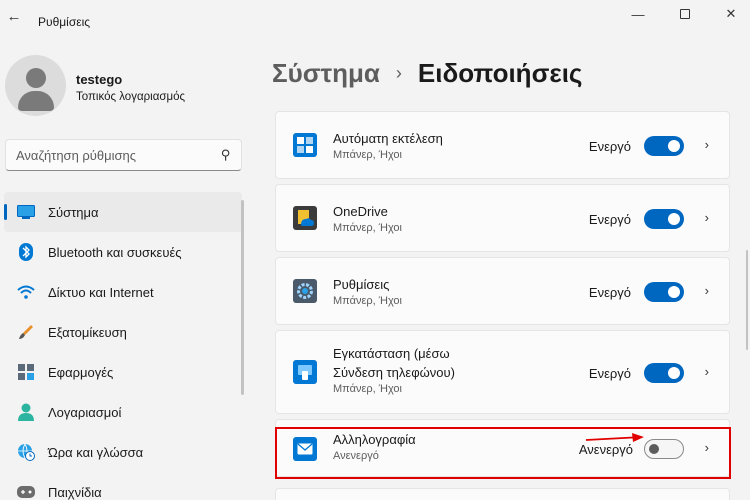  Describe the element at coordinates (115, 252) in the screenshot. I see `sidebar-item-label: Bluetooth και συσκευές` at that location.